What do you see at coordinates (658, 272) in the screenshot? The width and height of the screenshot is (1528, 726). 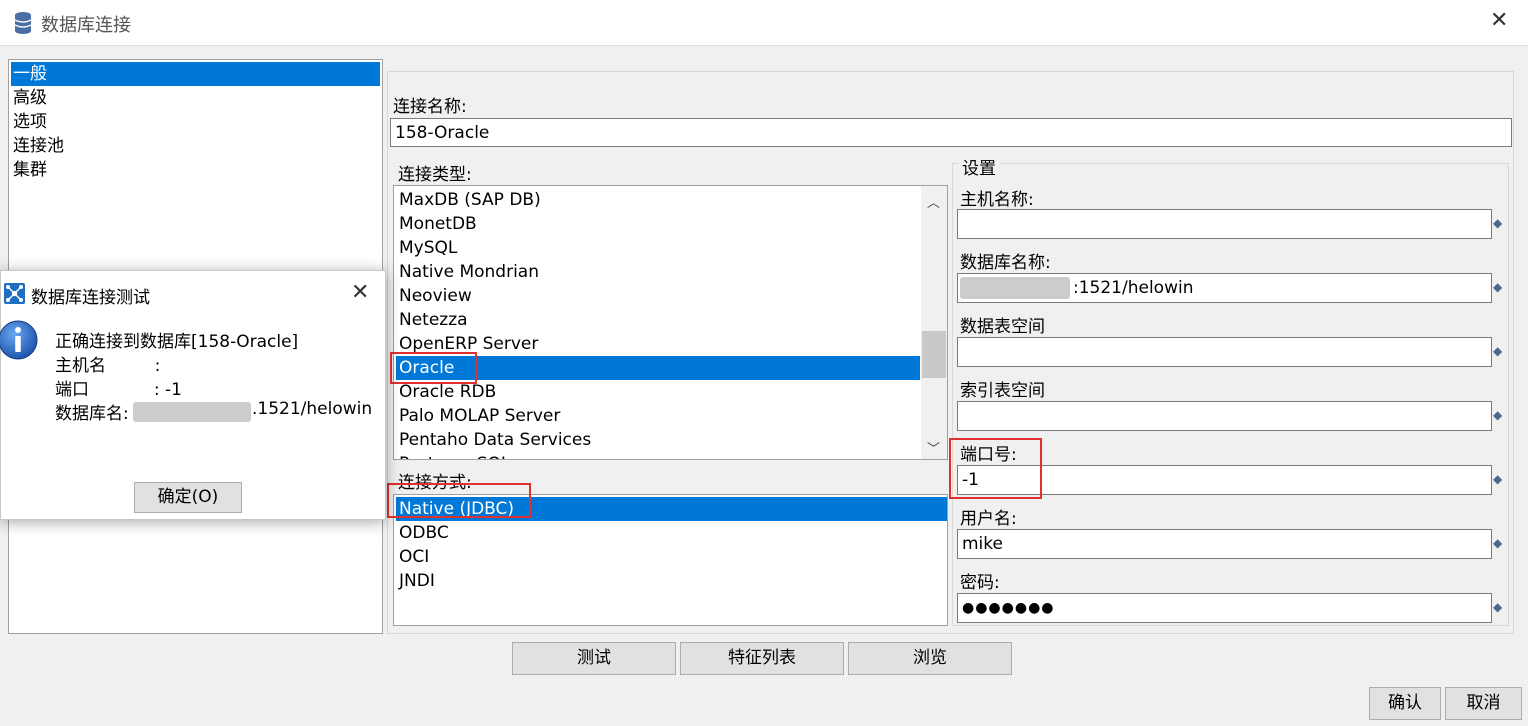 I see `list-item: Native Mondrian` at bounding box center [658, 272].